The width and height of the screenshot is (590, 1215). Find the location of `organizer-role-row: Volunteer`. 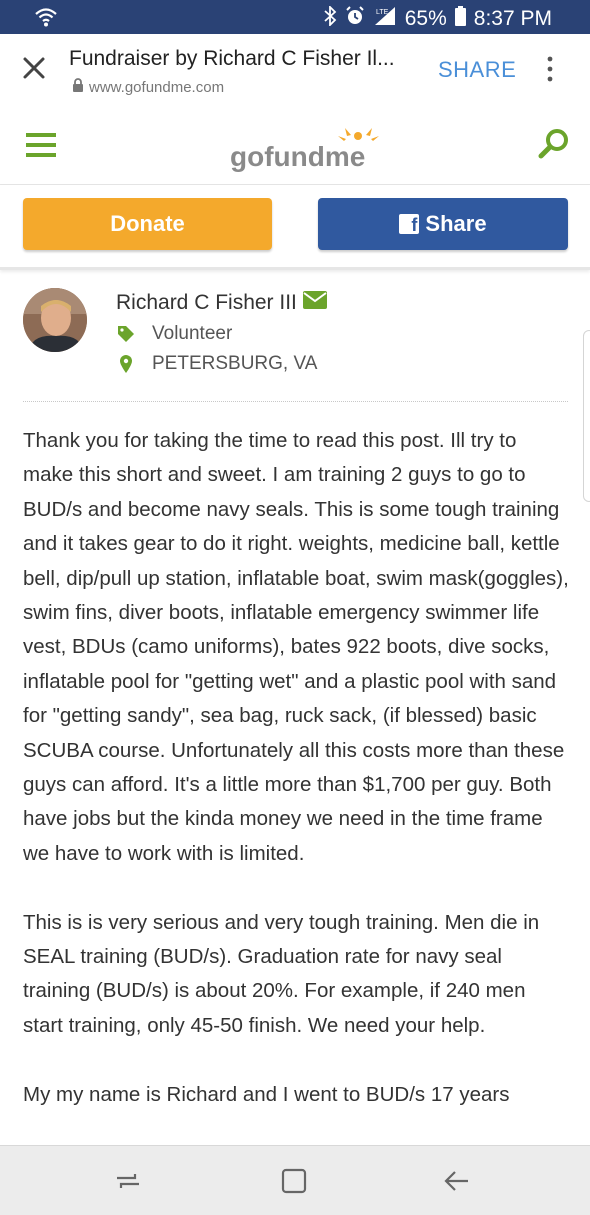

organizer-role-row: Volunteer is located at coordinates (174, 334).